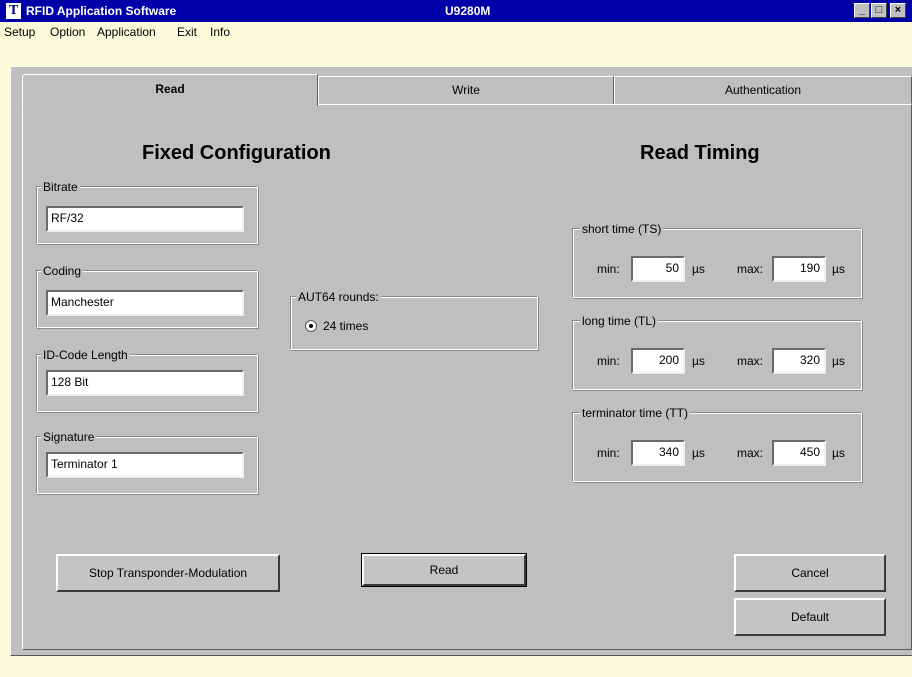 Image resolution: width=912 pixels, height=677 pixels. What do you see at coordinates (145, 219) in the screenshot?
I see `bitrate-field: RF/32` at bounding box center [145, 219].